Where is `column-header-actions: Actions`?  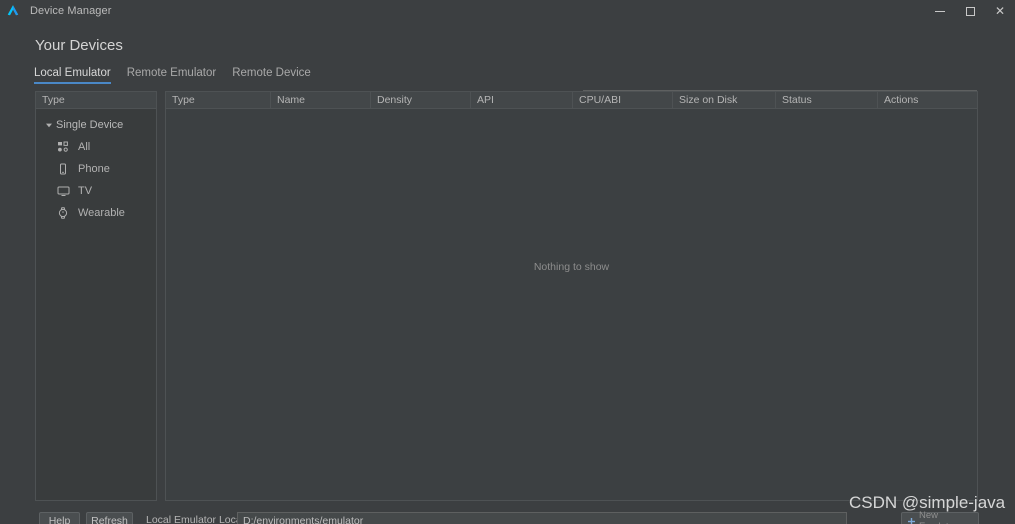
column-header-actions: Actions is located at coordinates (927, 100).